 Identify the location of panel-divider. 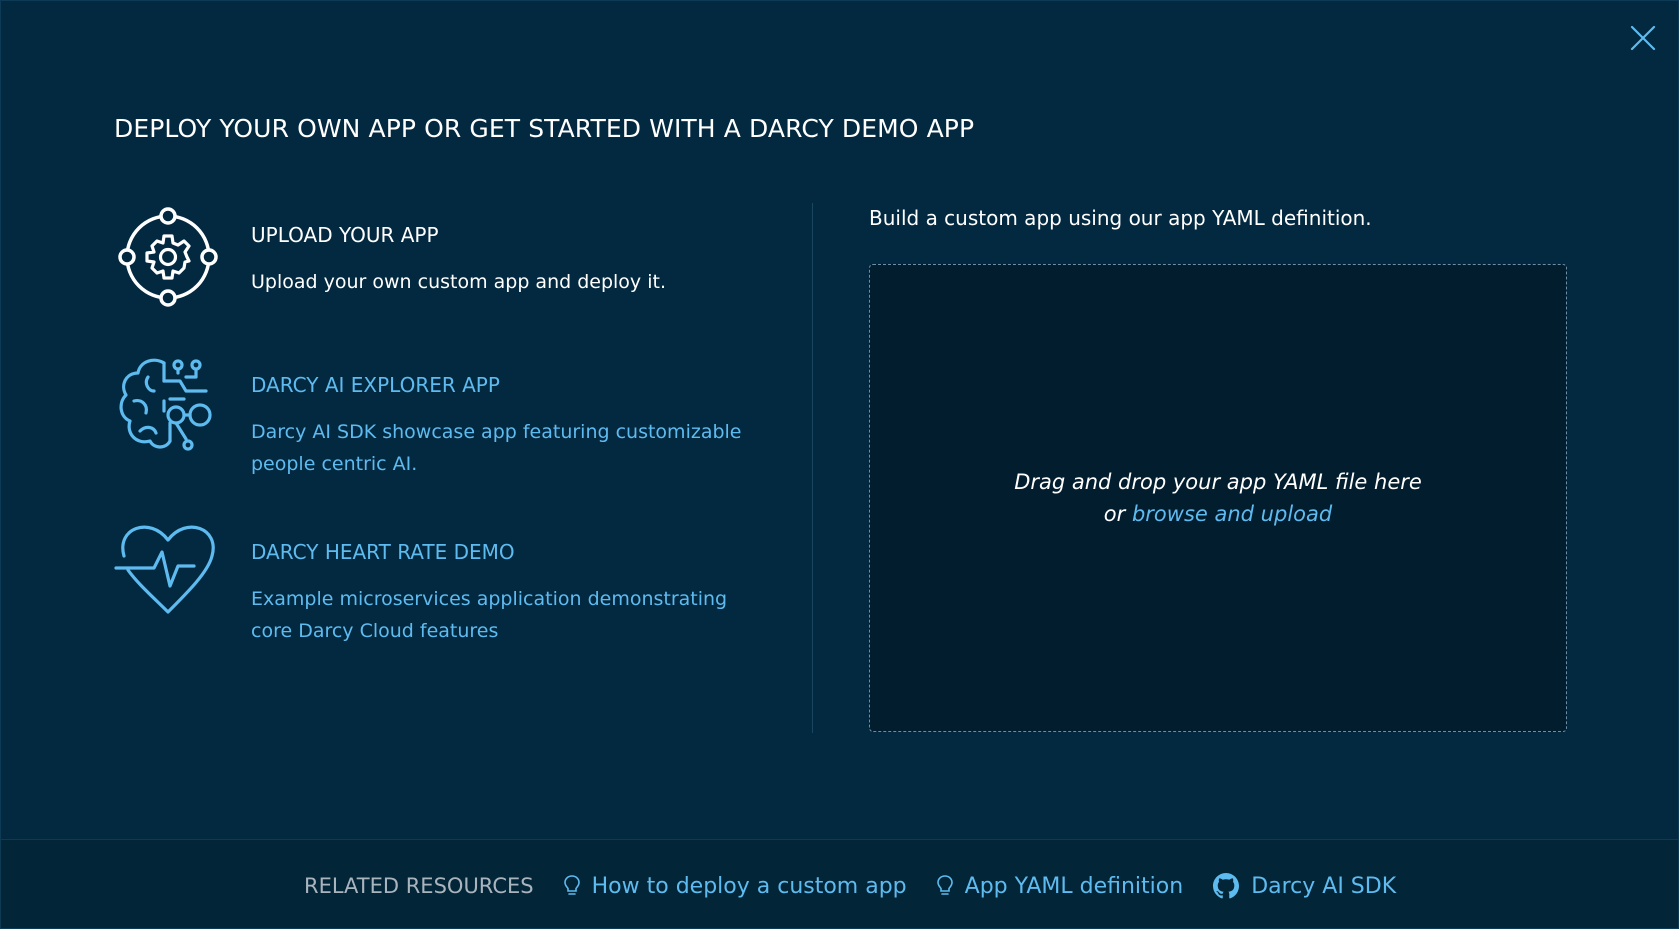
(812, 468).